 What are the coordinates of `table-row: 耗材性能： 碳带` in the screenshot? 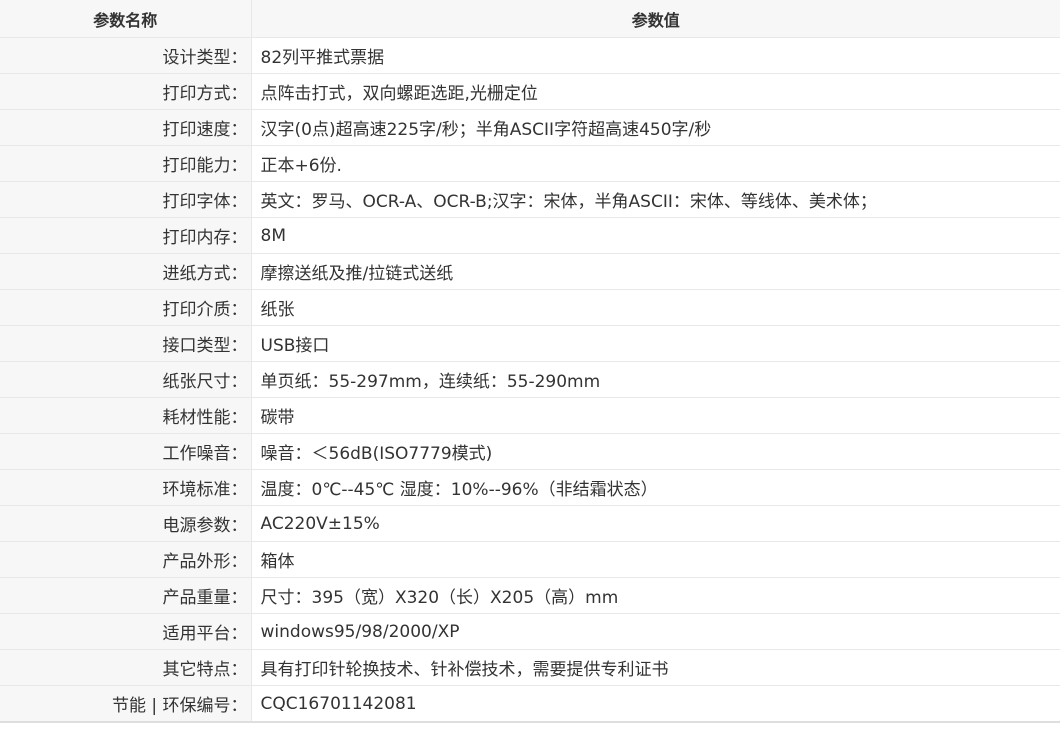 It's located at (530, 415).